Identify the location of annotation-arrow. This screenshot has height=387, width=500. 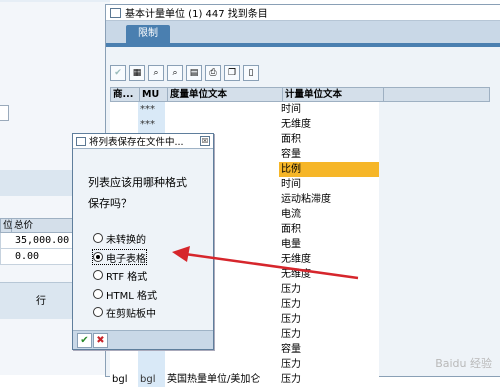
(265, 263).